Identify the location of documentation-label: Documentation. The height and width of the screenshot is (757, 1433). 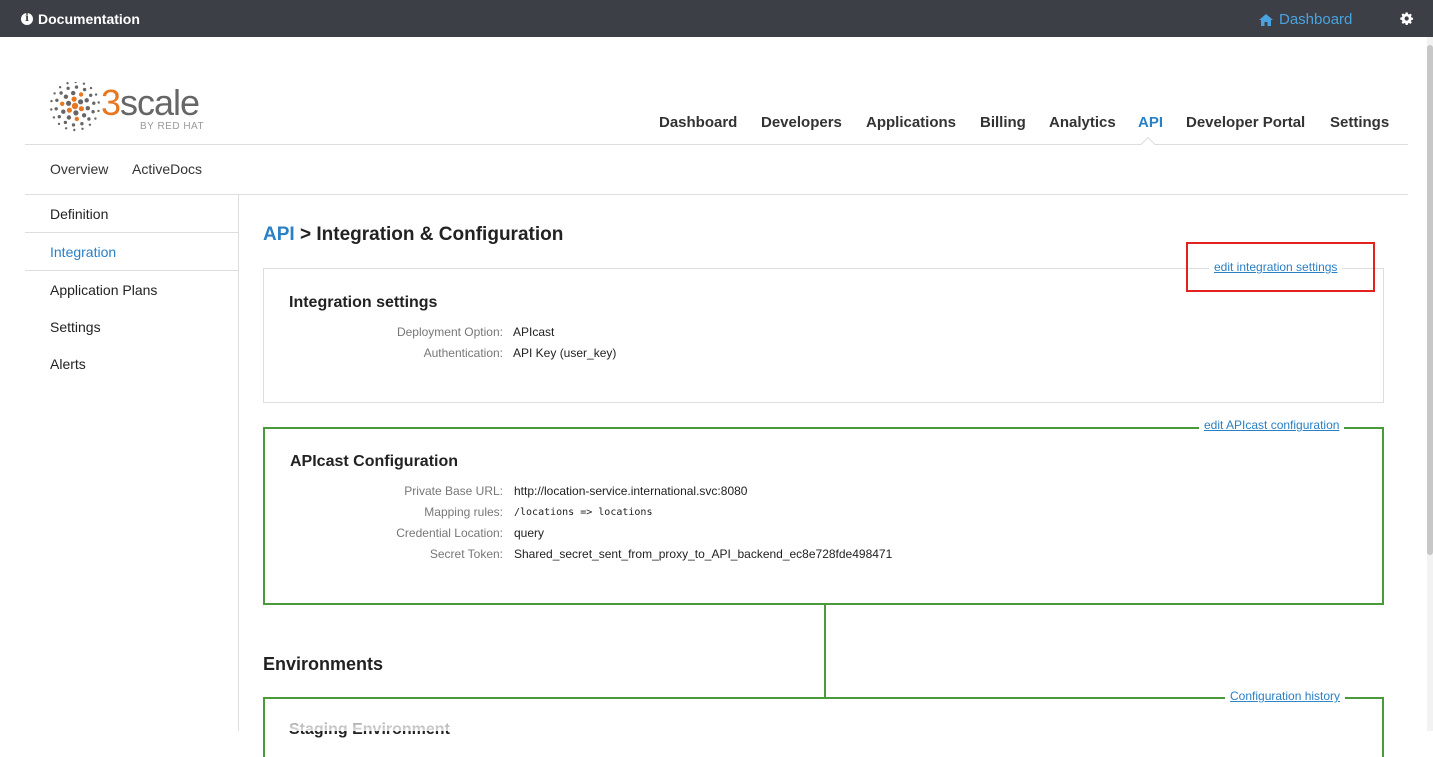
(89, 19).